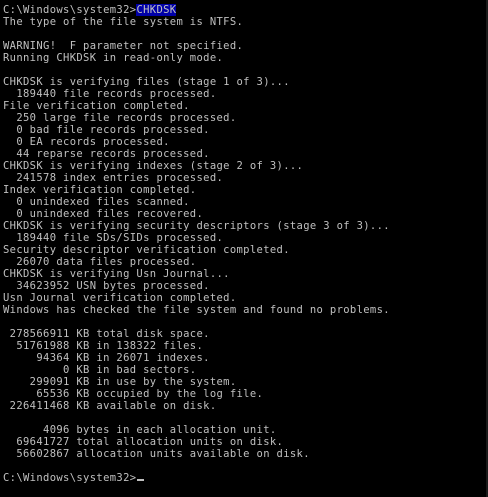  Describe the element at coordinates (100, 190) in the screenshot. I see `output-line: Index verification completed.` at that location.